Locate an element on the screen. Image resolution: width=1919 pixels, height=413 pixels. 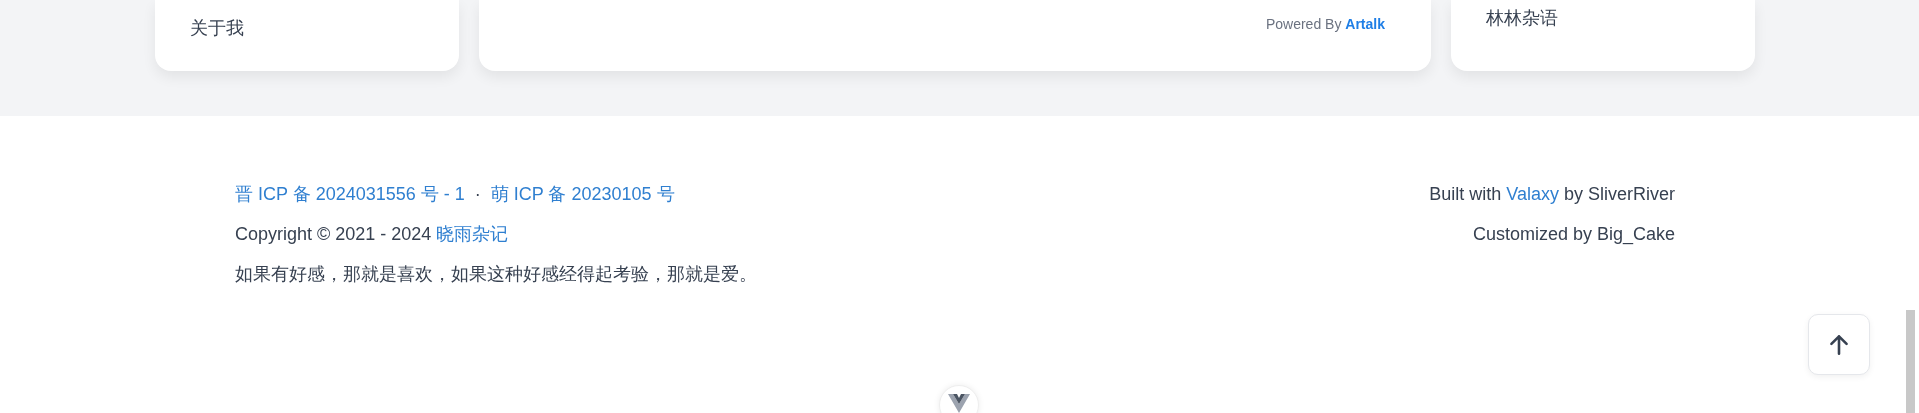
logo-icon is located at coordinates (959, 403).